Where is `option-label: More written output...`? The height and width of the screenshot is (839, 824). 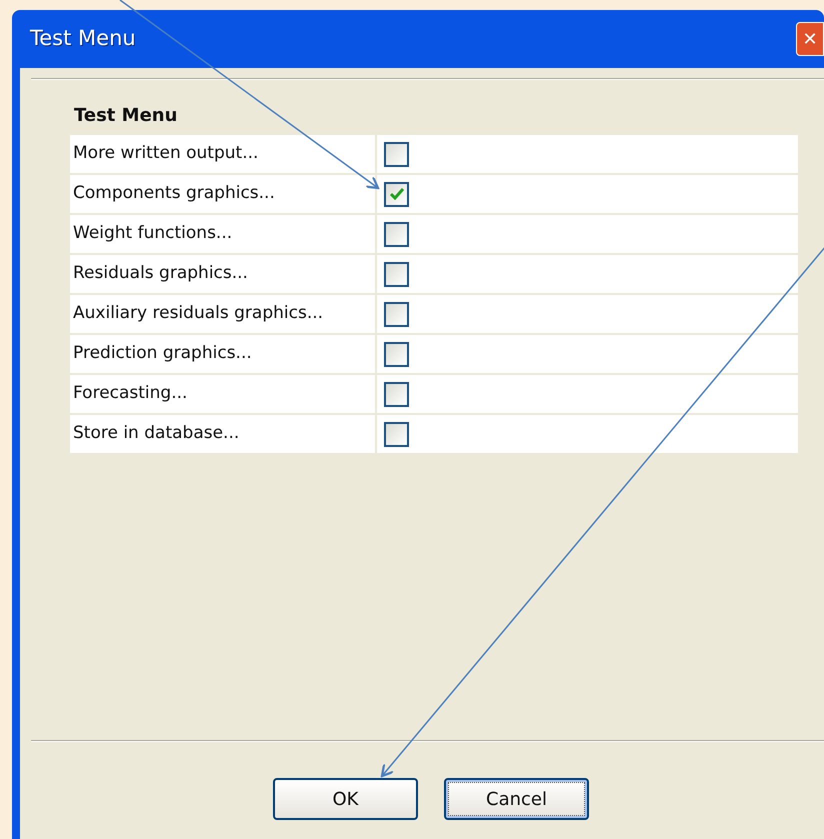 option-label: More written output... is located at coordinates (223, 154).